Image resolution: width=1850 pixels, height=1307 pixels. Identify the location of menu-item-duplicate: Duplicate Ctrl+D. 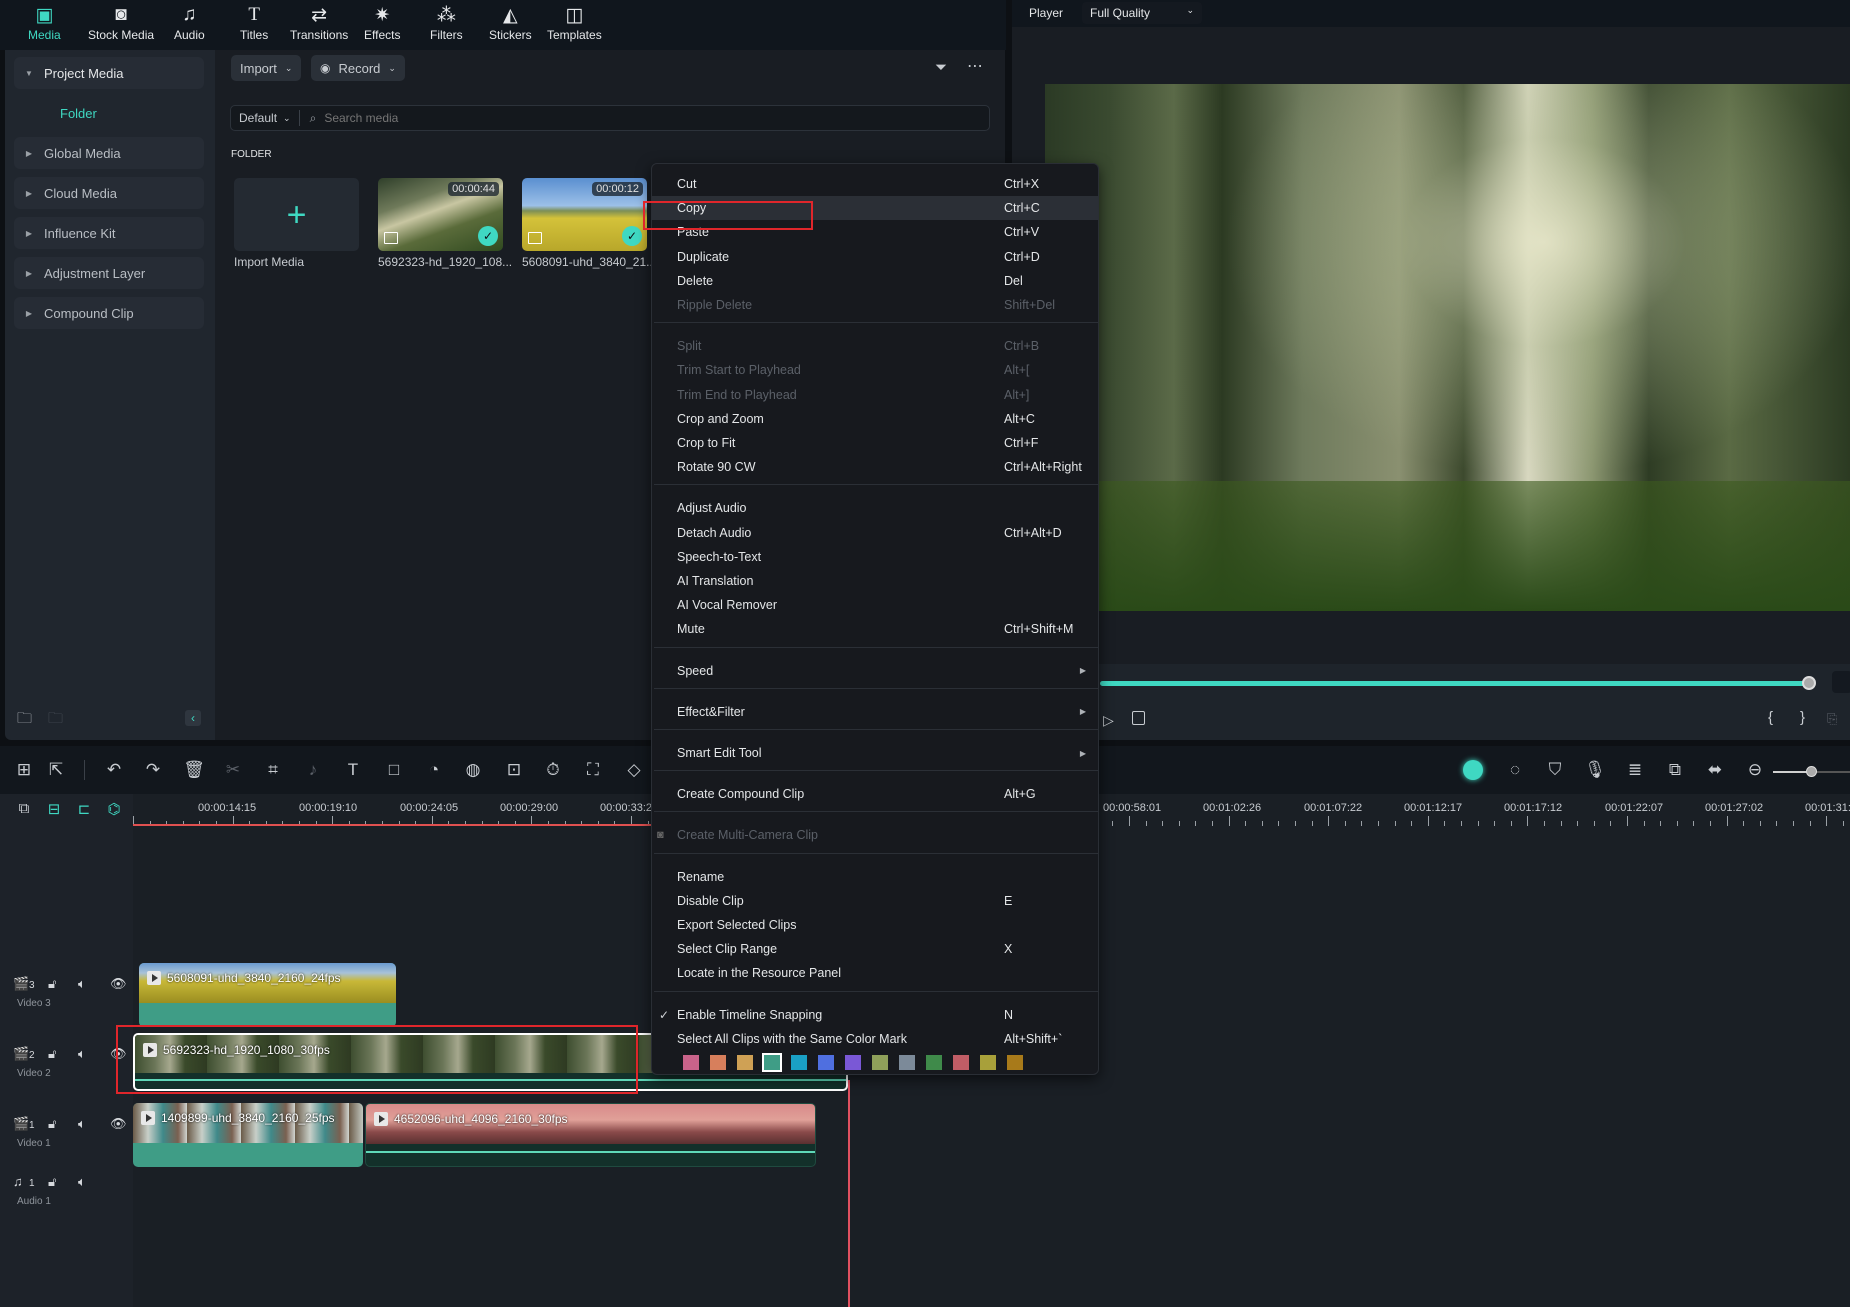
(875, 257).